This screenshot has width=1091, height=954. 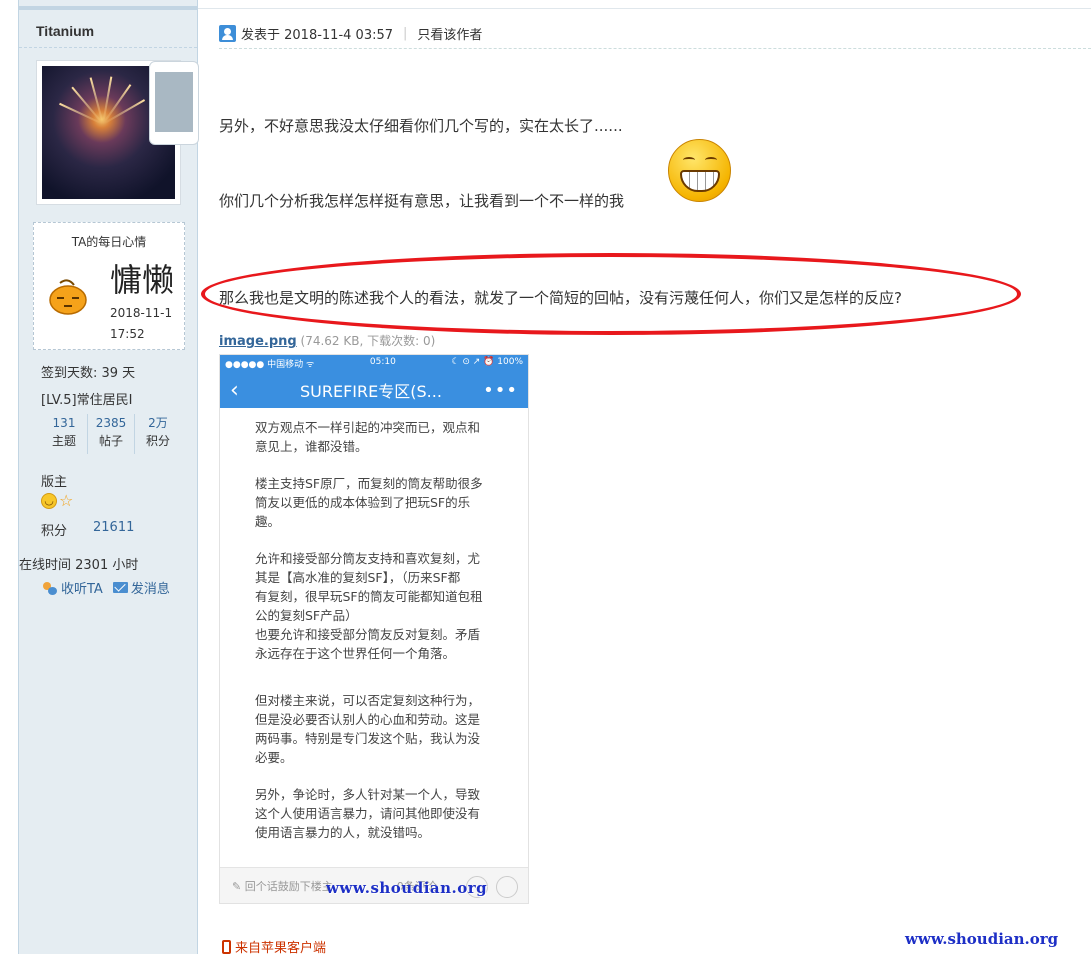 What do you see at coordinates (282, 886) in the screenshot?
I see `reply-placeholder: ✎ 回个话鼓励下楼主` at bounding box center [282, 886].